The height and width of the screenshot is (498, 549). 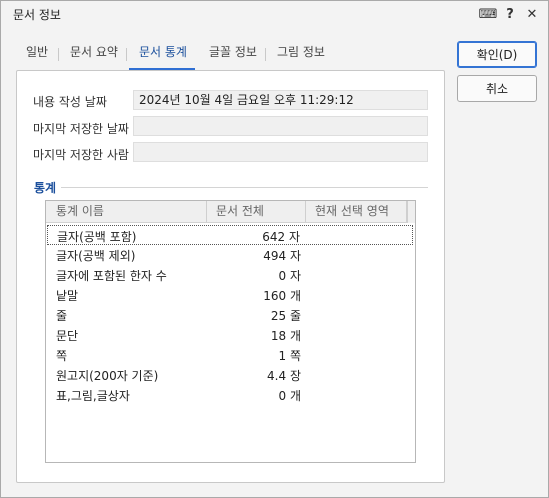 I want to click on created-date-label: 내용 작성 날짜, so click(x=70, y=102).